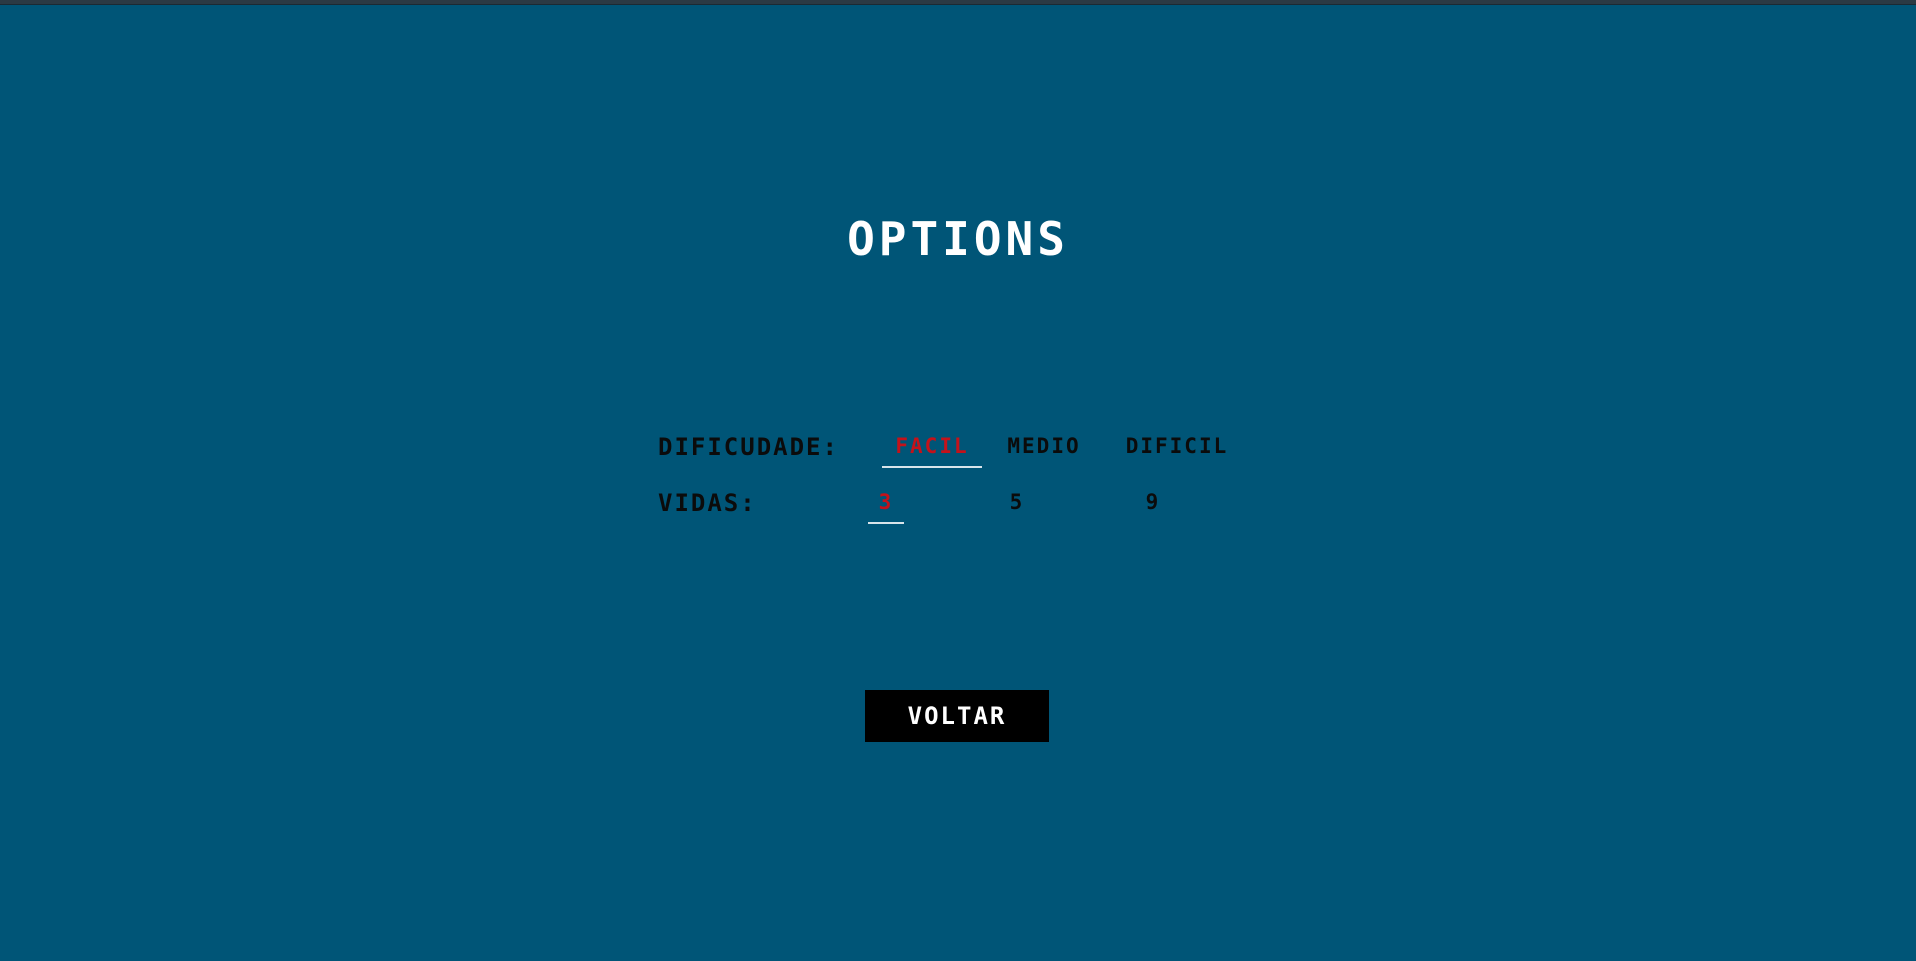 Image resolution: width=1916 pixels, height=961 pixels. Describe the element at coordinates (957, 716) in the screenshot. I see `back-button: VOLTAR` at that location.